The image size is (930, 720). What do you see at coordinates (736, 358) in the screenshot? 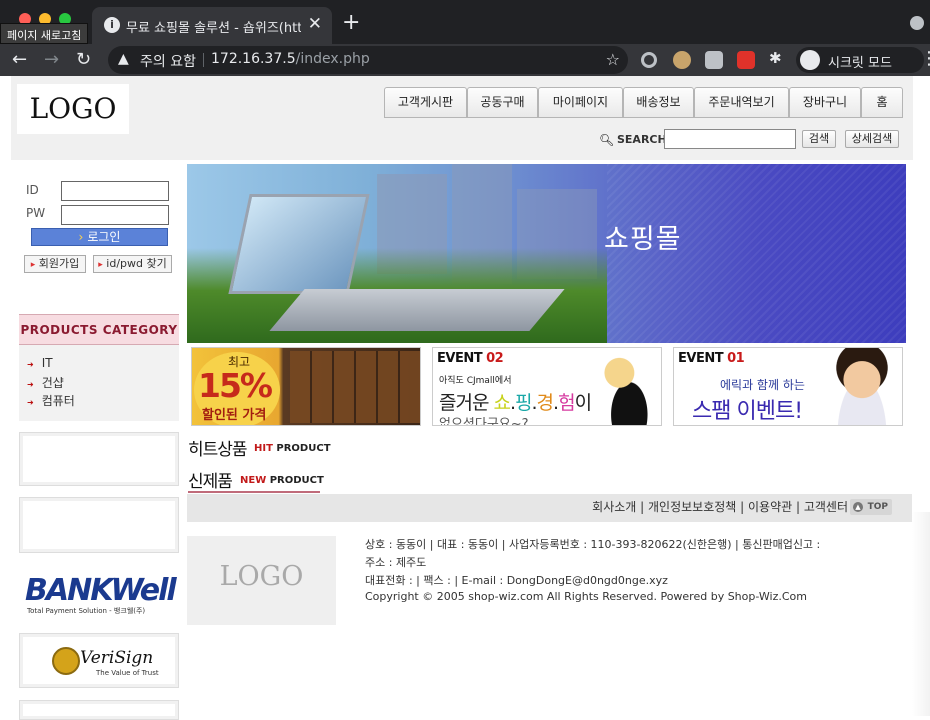
I see `event-number: 01` at bounding box center [736, 358].